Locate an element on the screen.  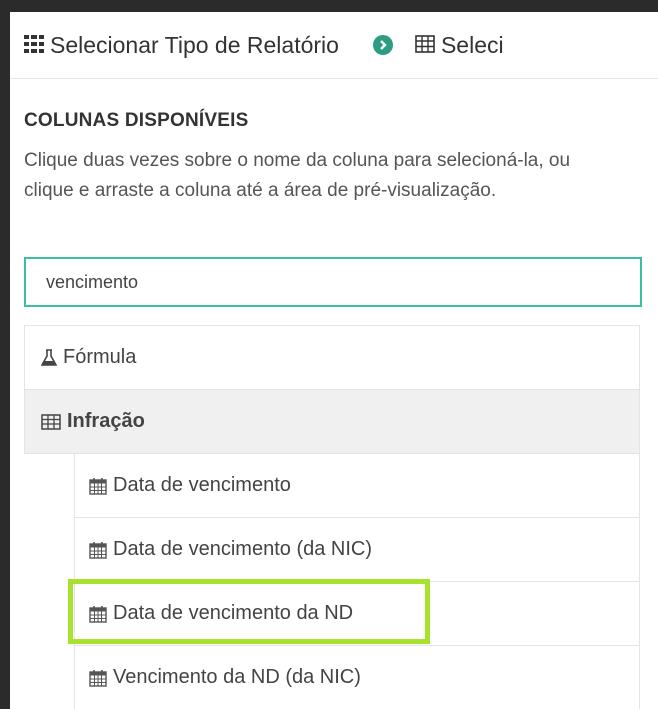
flask-icon is located at coordinates (49, 357).